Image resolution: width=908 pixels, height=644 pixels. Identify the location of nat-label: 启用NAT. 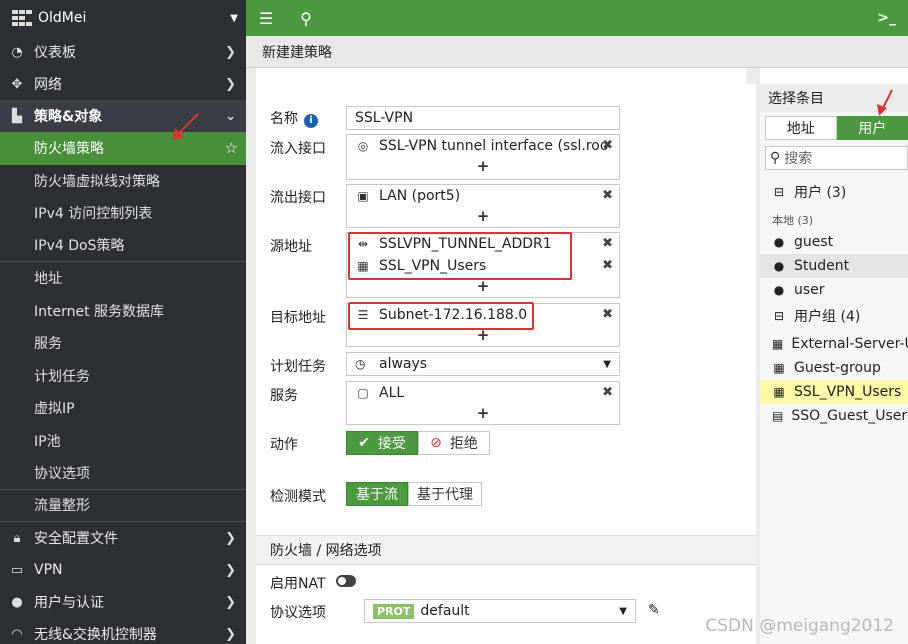
(298, 584).